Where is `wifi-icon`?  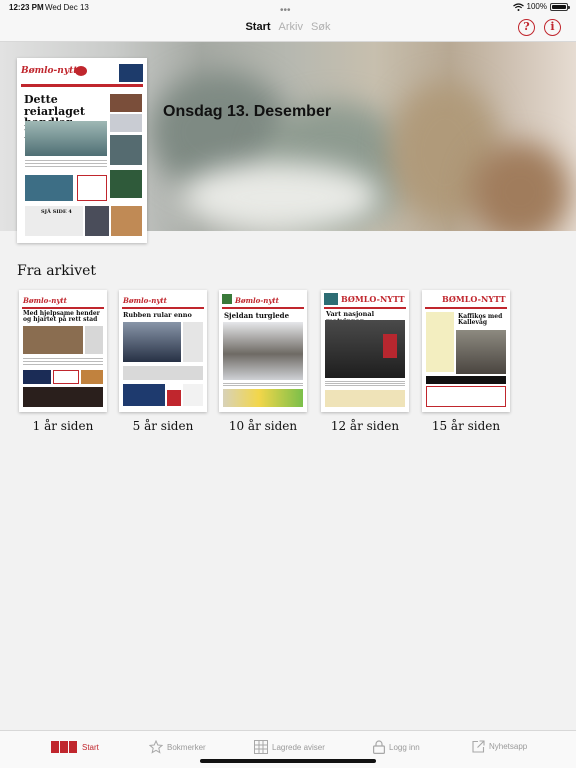
wifi-icon is located at coordinates (518, 6).